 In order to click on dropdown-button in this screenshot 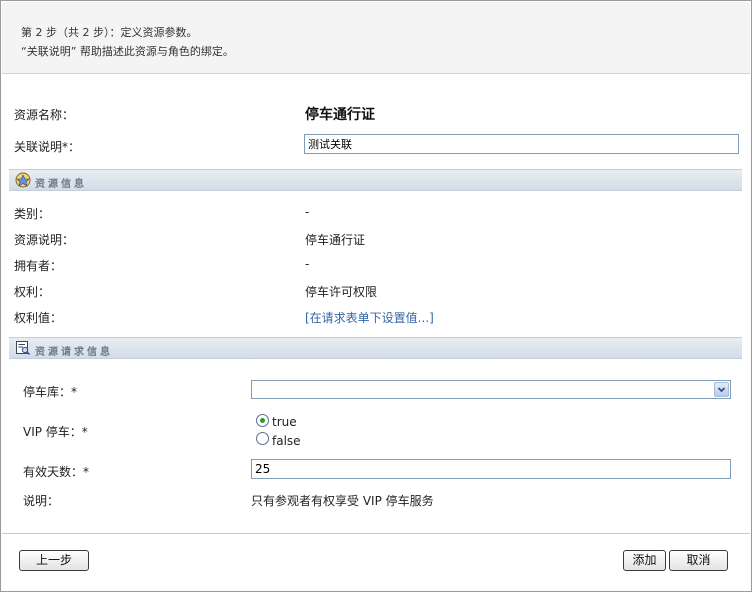, I will do `click(721, 389)`.